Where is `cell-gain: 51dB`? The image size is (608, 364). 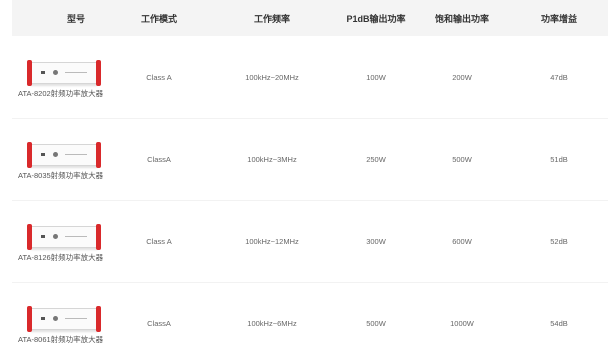
cell-gain: 51dB is located at coordinates (559, 159).